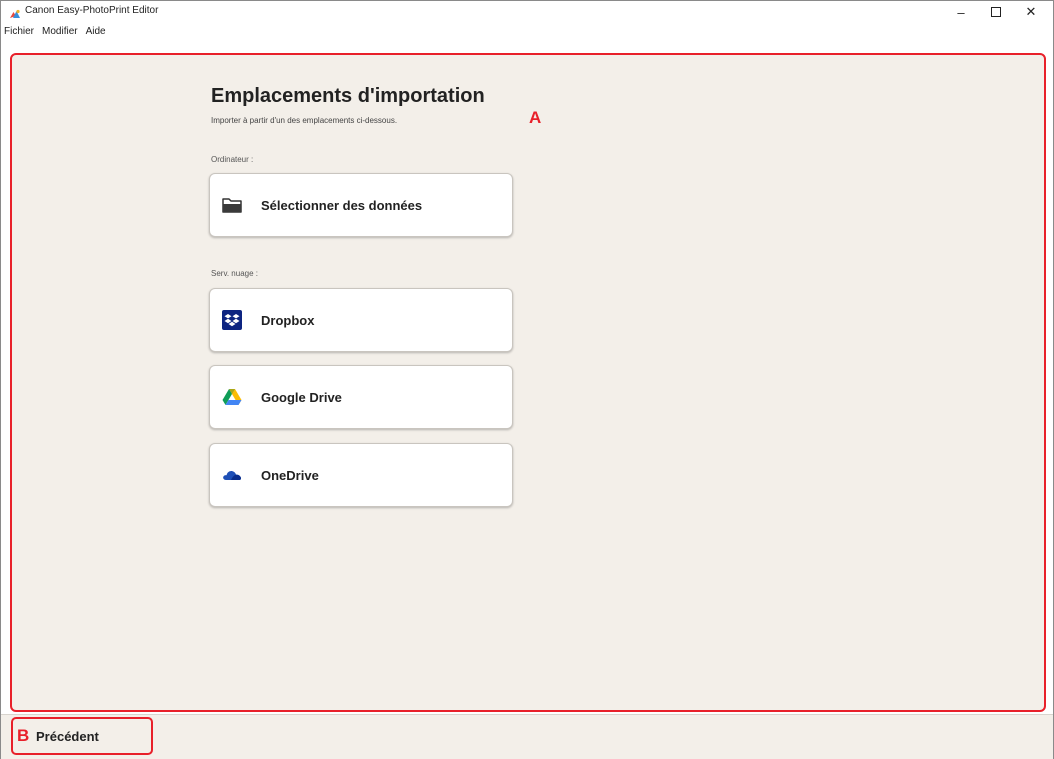 This screenshot has height=759, width=1054. I want to click on google-drive-button: Google Drive, so click(361, 397).